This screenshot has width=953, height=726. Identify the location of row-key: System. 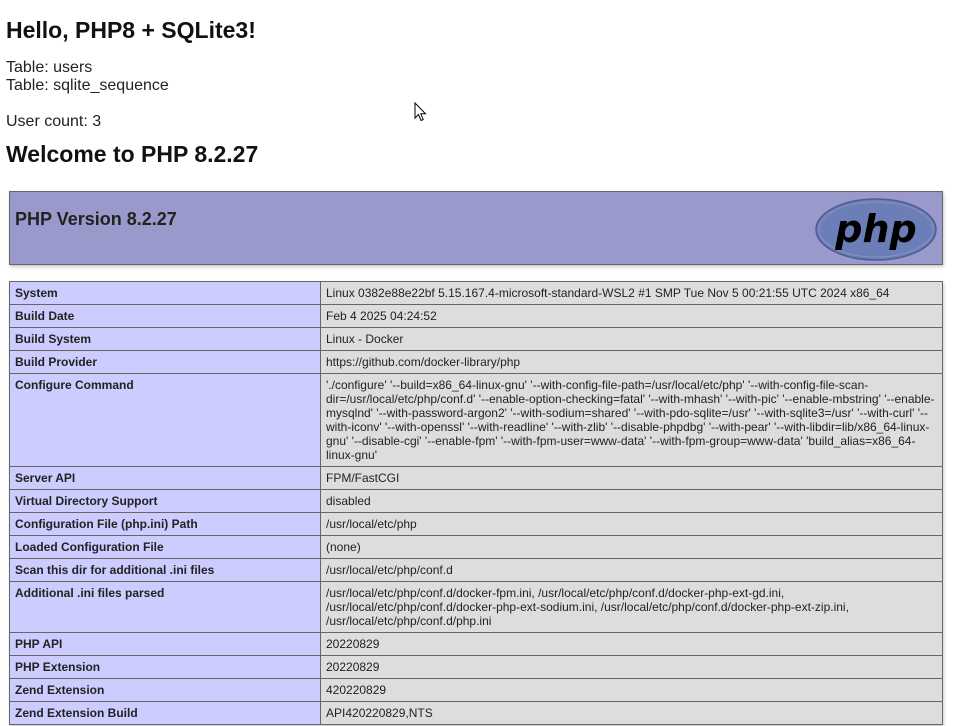
(165, 293).